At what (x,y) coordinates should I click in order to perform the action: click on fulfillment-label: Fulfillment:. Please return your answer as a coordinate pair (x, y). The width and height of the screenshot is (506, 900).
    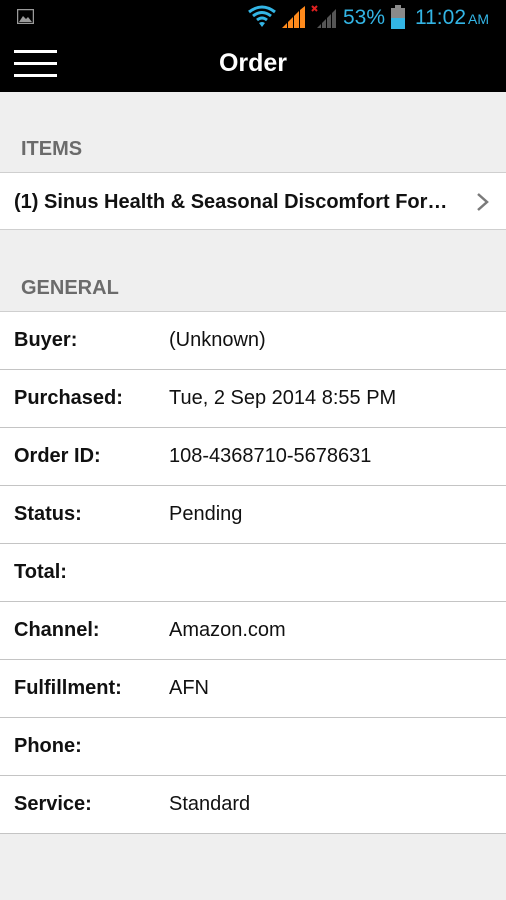
    Looking at the image, I should click on (68, 688).